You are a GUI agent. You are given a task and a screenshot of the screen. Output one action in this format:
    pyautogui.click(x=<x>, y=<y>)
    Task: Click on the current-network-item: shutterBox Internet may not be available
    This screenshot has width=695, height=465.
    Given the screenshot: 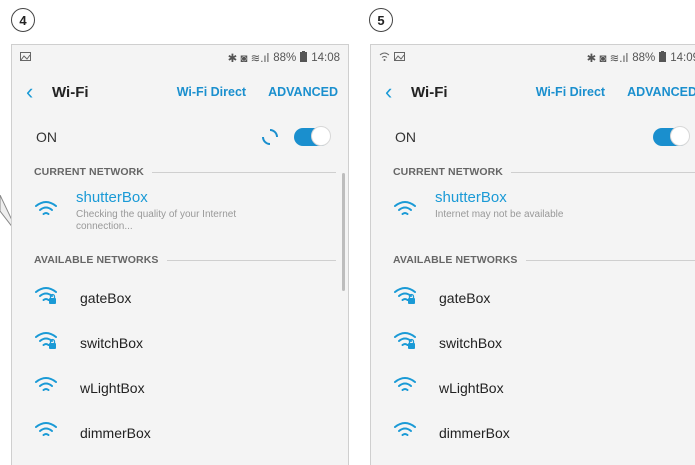 What is the action you would take?
    pyautogui.click(x=533, y=216)
    